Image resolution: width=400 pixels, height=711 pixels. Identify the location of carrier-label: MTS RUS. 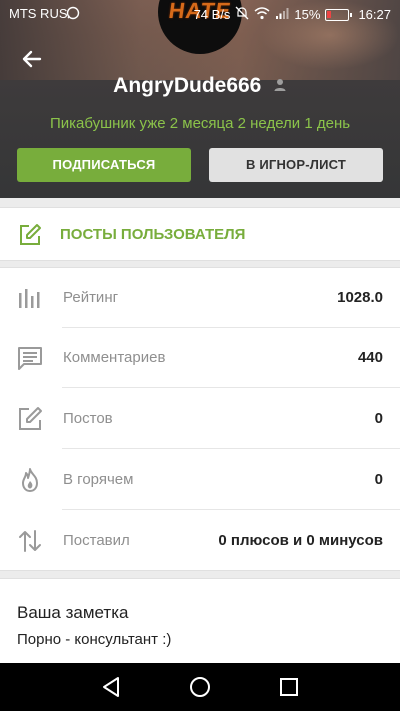
(38, 13).